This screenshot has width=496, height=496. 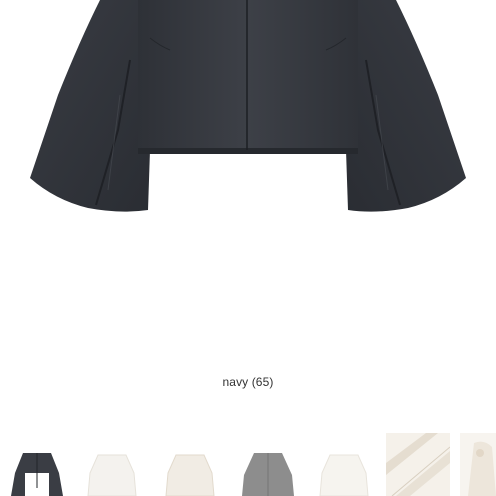 I want to click on thumbnail-white, so click(x=344, y=464).